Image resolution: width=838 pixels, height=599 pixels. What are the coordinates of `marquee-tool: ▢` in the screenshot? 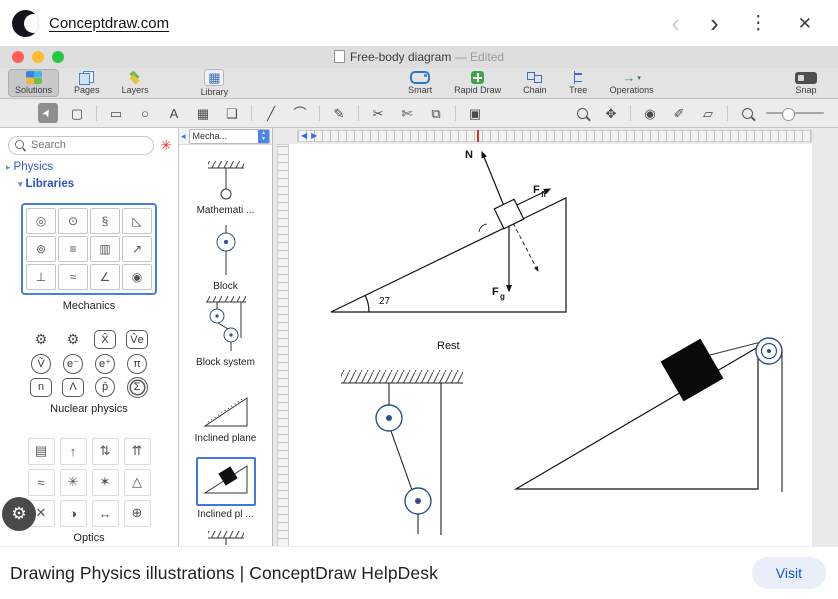 It's located at (77, 113).